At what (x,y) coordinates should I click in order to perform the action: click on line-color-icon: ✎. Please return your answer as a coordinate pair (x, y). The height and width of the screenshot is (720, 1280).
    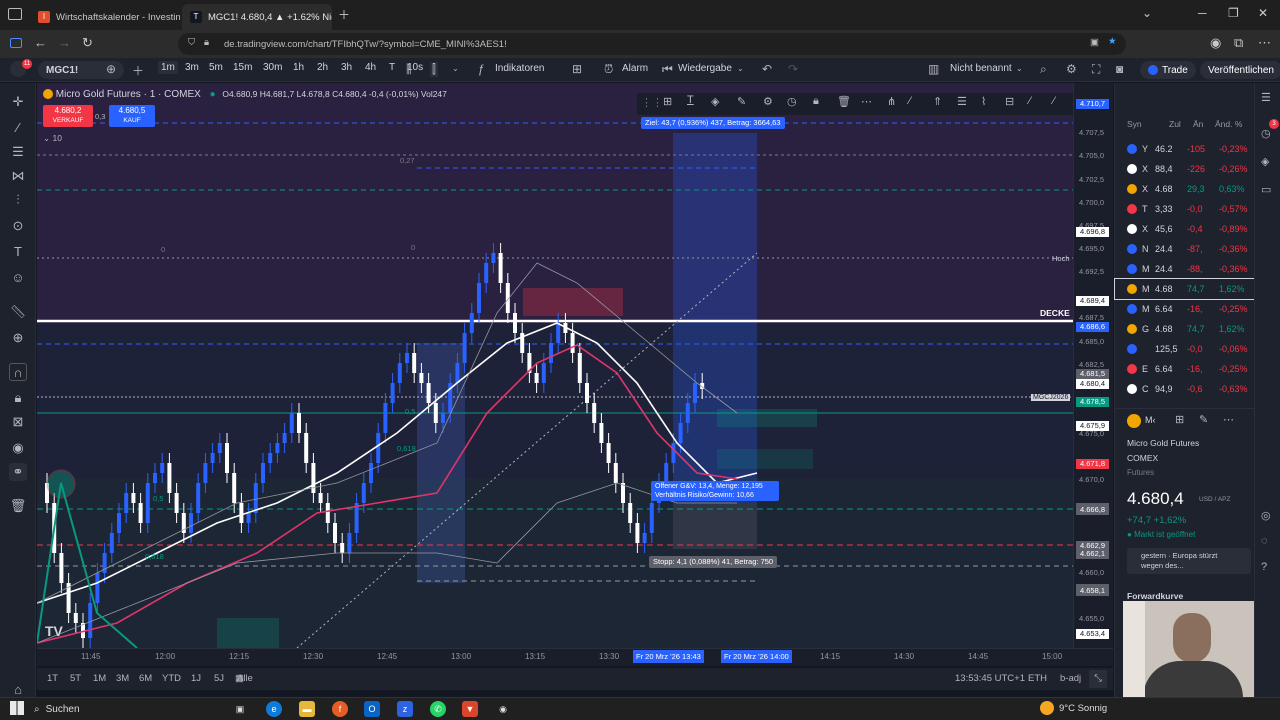
    Looking at the image, I should click on (741, 101).